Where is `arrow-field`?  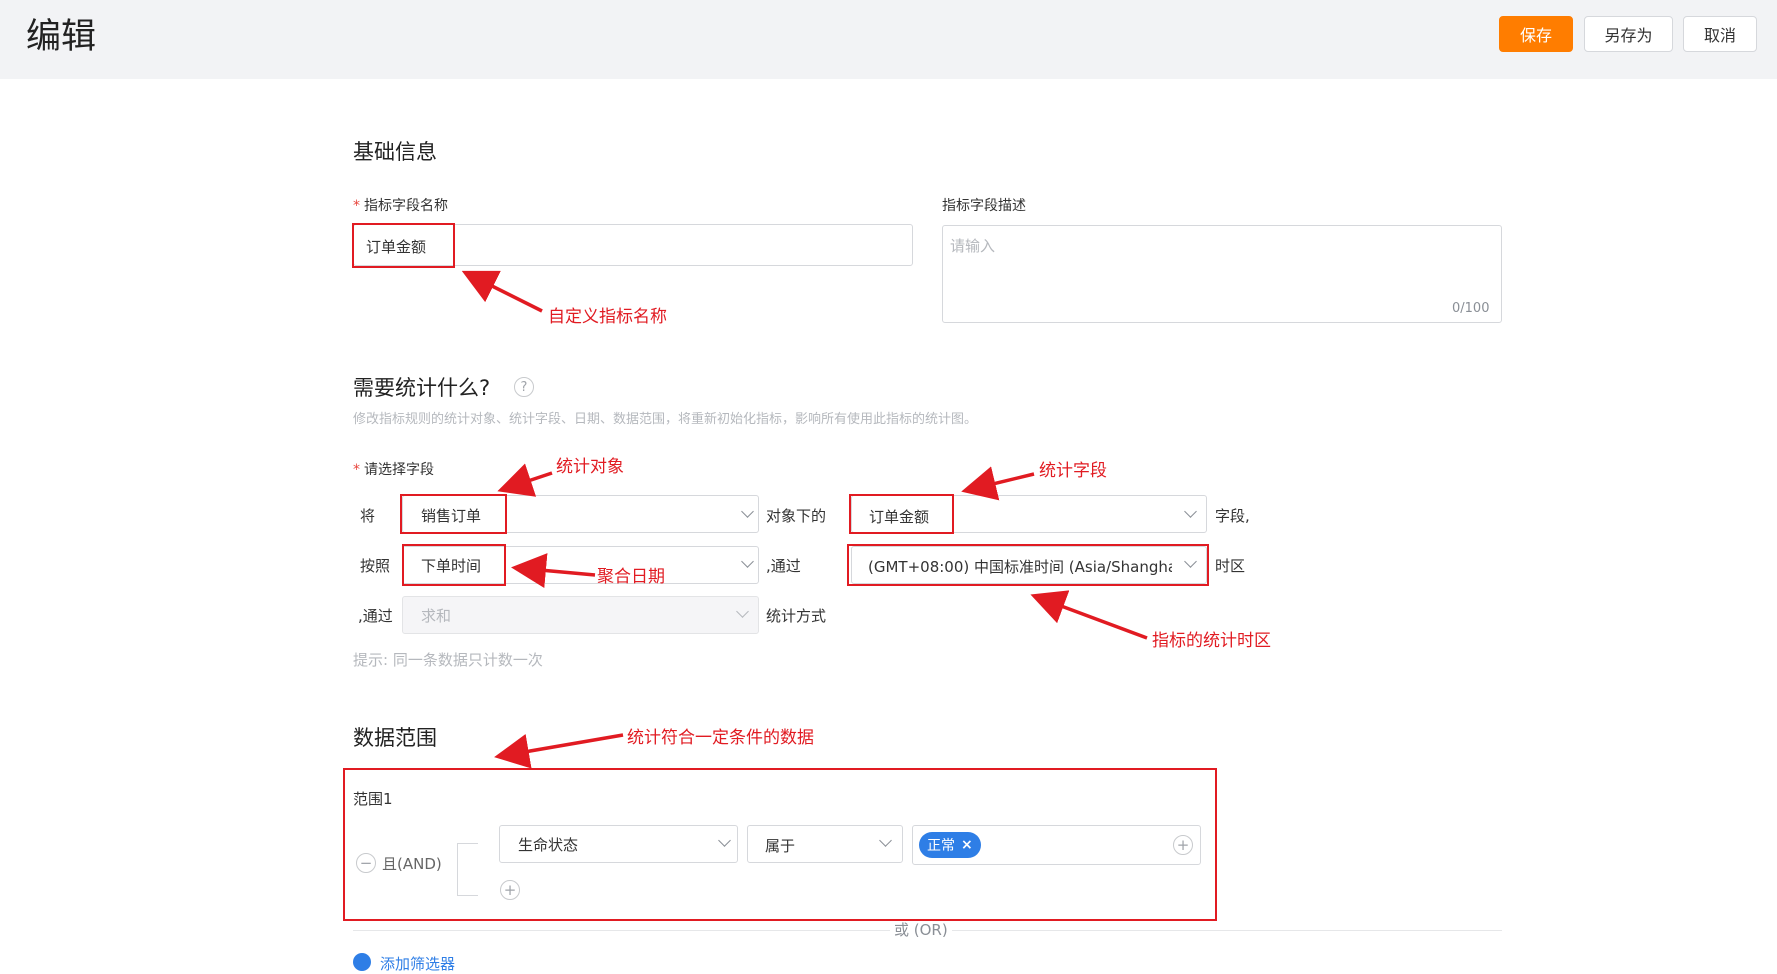 arrow-field is located at coordinates (998, 483).